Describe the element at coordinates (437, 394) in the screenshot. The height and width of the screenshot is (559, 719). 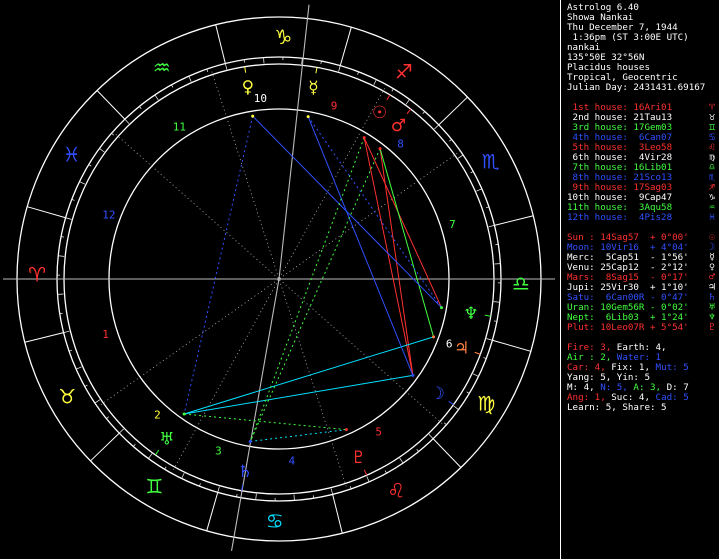
I see `planet-glyph-icon: ☽` at that location.